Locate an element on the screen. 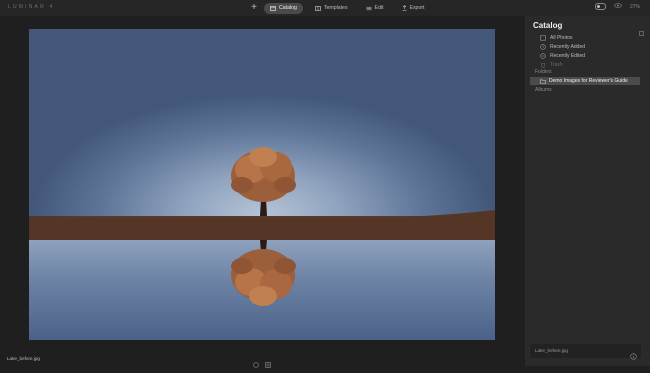 This screenshot has width=650, height=373. tree-illustration is located at coordinates (263, 181).